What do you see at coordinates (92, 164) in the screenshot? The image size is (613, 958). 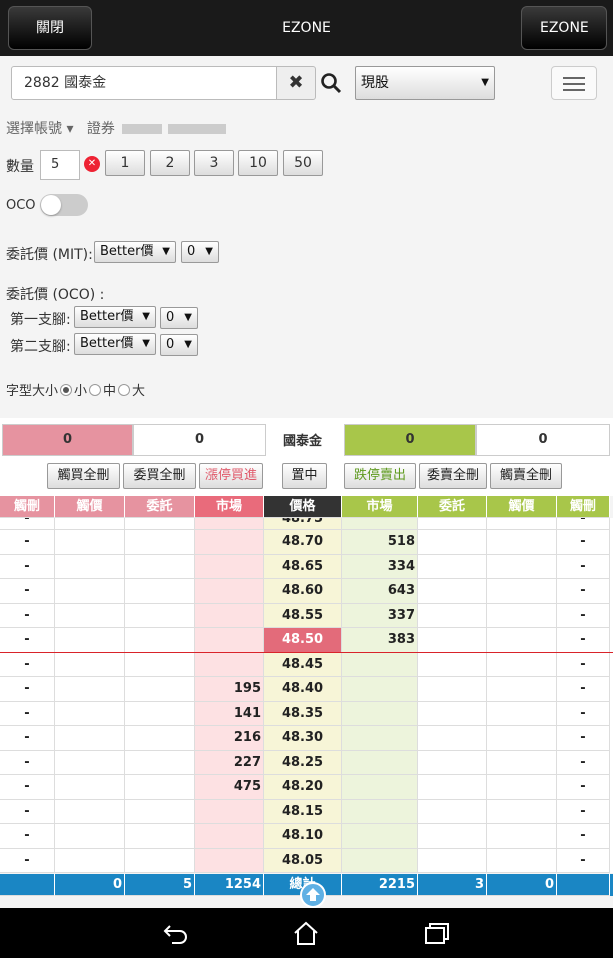 I see `quantity-clear-icon: ✕` at bounding box center [92, 164].